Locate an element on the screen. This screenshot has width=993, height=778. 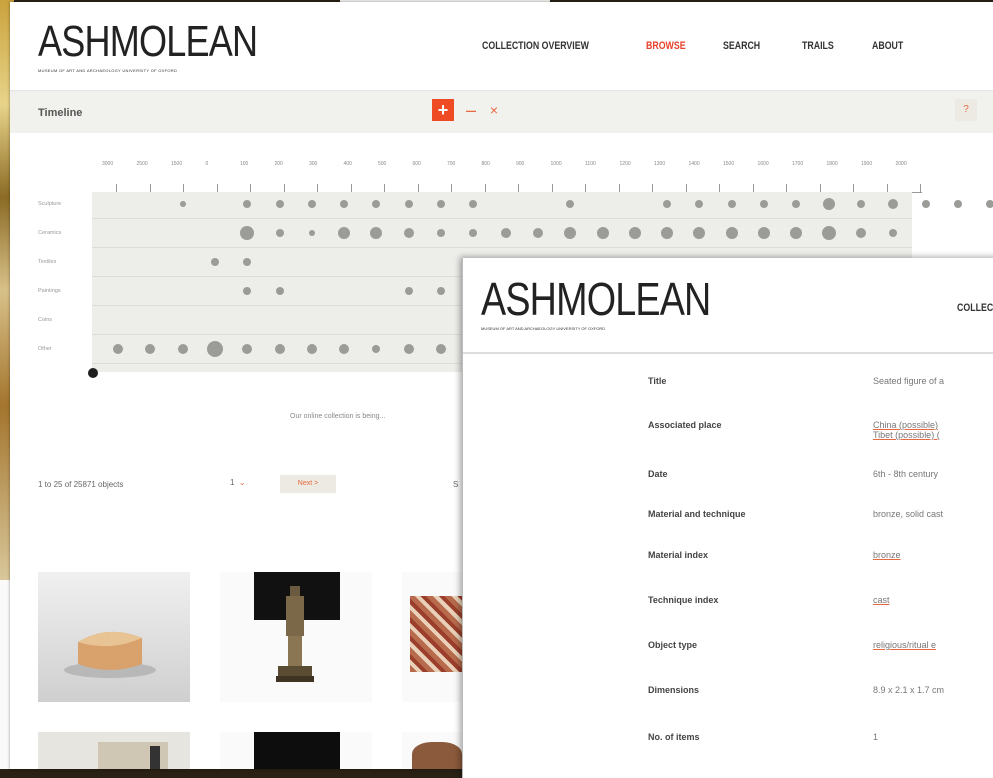
field-value-text: religious/ritual e is located at coordinates (905, 645).